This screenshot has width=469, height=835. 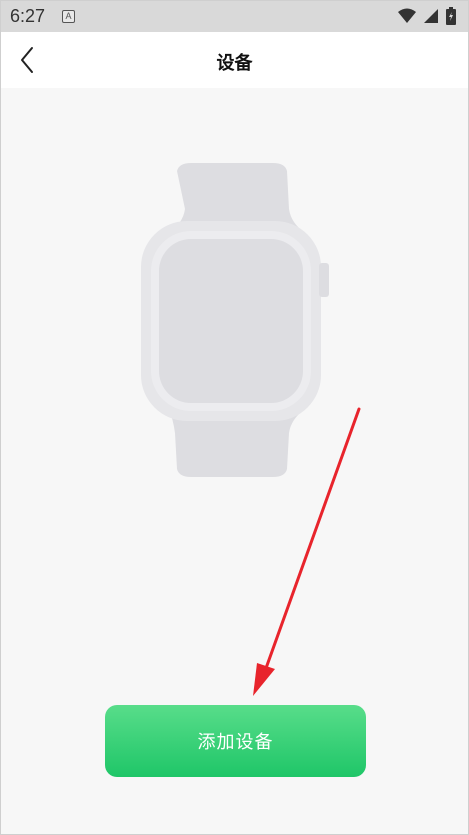 What do you see at coordinates (431, 16) in the screenshot?
I see `signal-icon` at bounding box center [431, 16].